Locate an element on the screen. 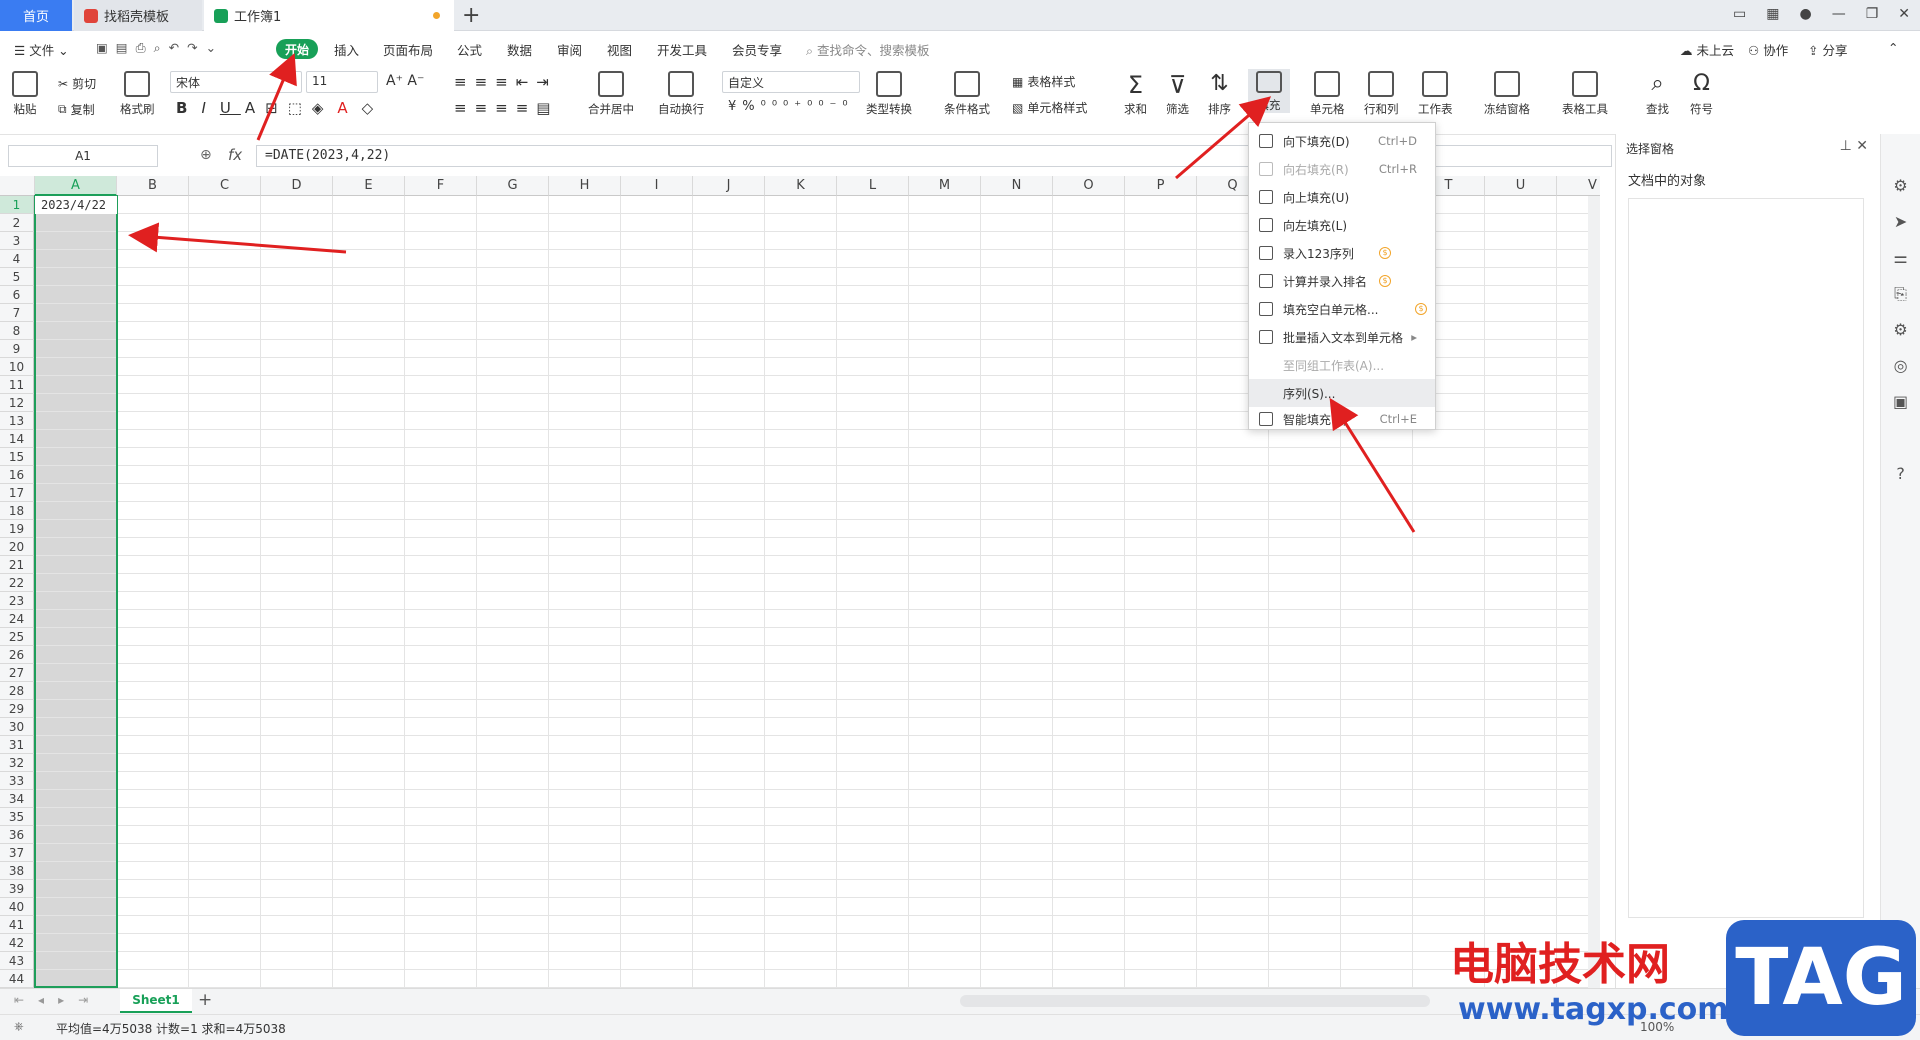  table-style-button: ▦ 表格样式 is located at coordinates (1043, 81).